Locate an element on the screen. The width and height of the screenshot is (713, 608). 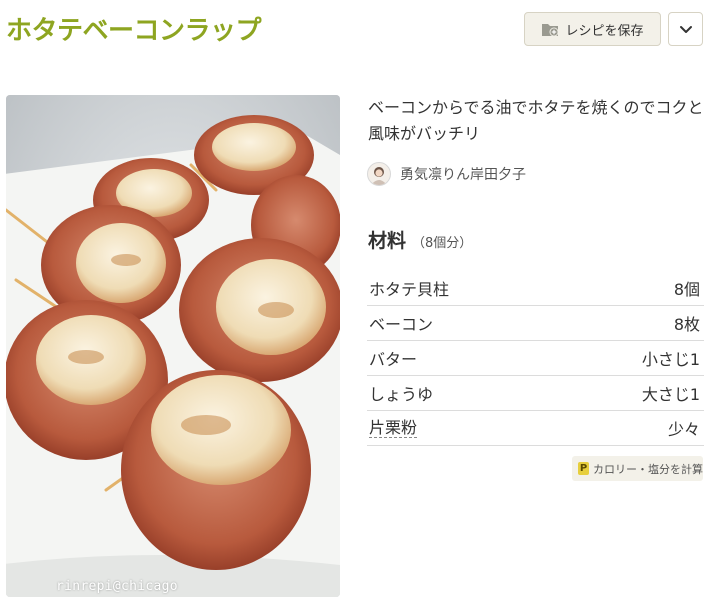
calorie-salt-calc-label: カロリー・塩分を計算 is located at coordinates (648, 469).